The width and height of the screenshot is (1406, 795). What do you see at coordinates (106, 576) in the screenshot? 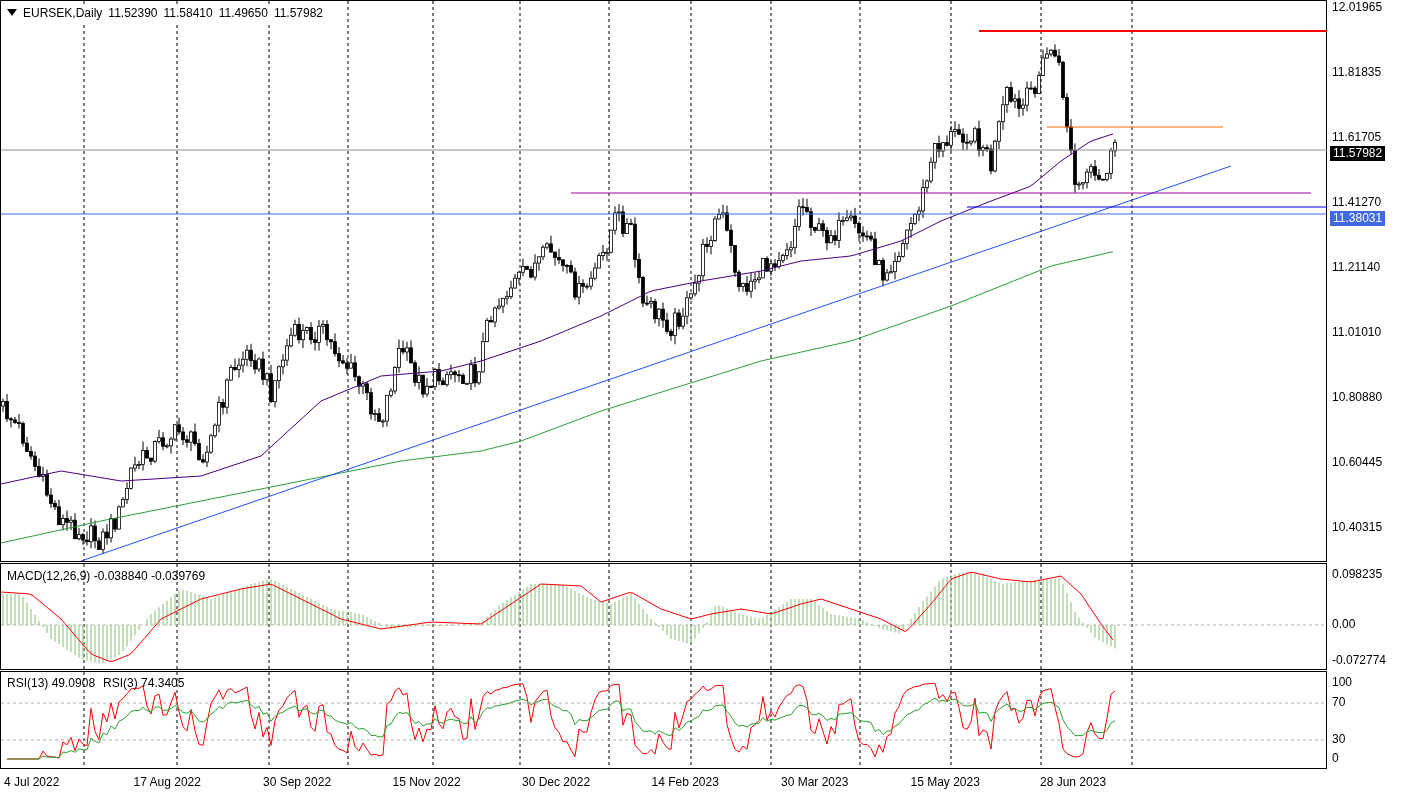
I see `macd-label: MACD(12,26,9) -0.038840 -0.039769` at bounding box center [106, 576].